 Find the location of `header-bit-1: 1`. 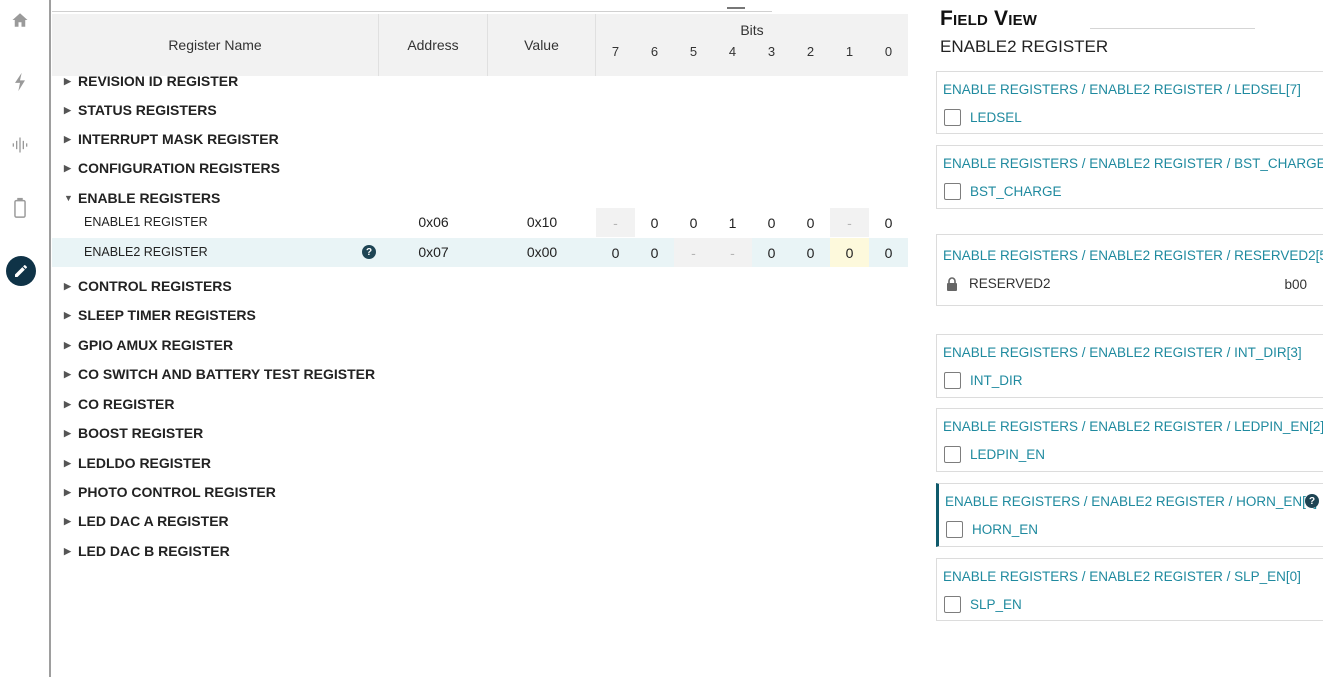

header-bit-1: 1 is located at coordinates (849, 51).